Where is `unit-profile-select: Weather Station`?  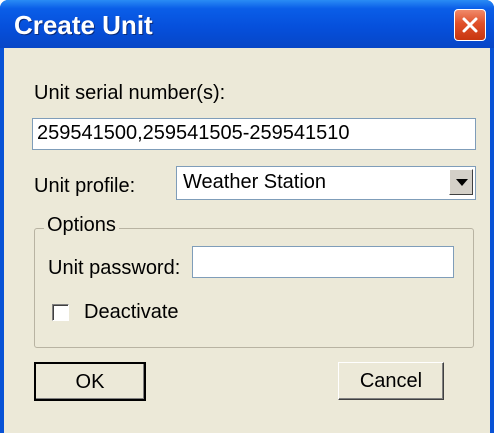 unit-profile-select: Weather Station is located at coordinates (326, 183).